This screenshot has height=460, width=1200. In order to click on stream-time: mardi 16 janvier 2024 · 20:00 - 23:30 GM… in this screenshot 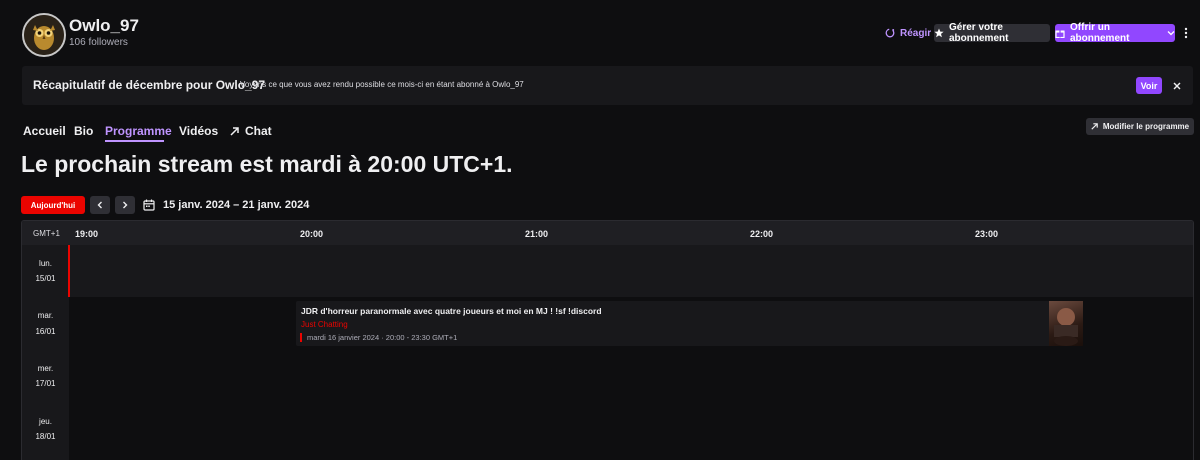, I will do `click(382, 337)`.